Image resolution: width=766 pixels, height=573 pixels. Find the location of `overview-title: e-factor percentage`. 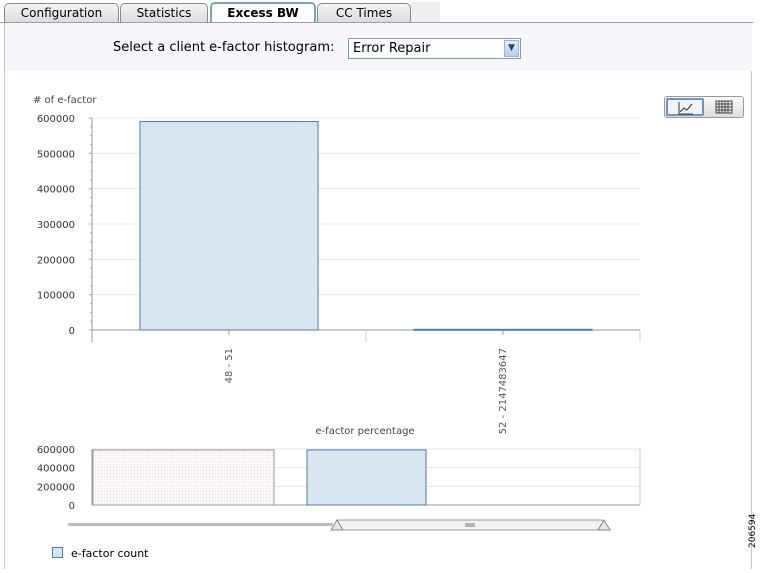

overview-title: e-factor percentage is located at coordinates (364, 431).